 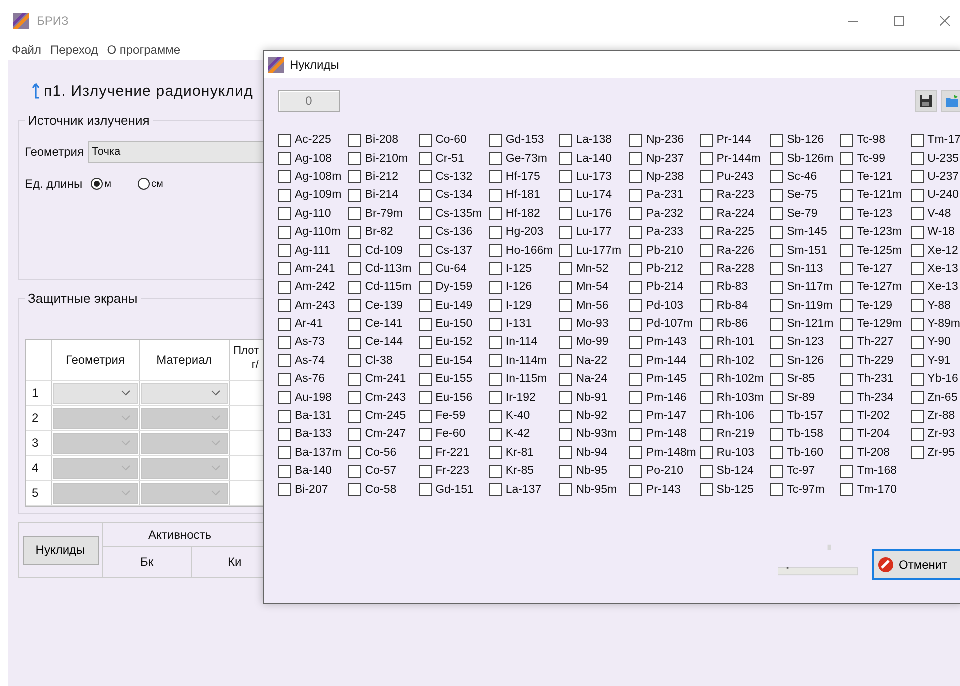 I want to click on nuclide-checkbox: Pr-143, so click(x=664, y=489).